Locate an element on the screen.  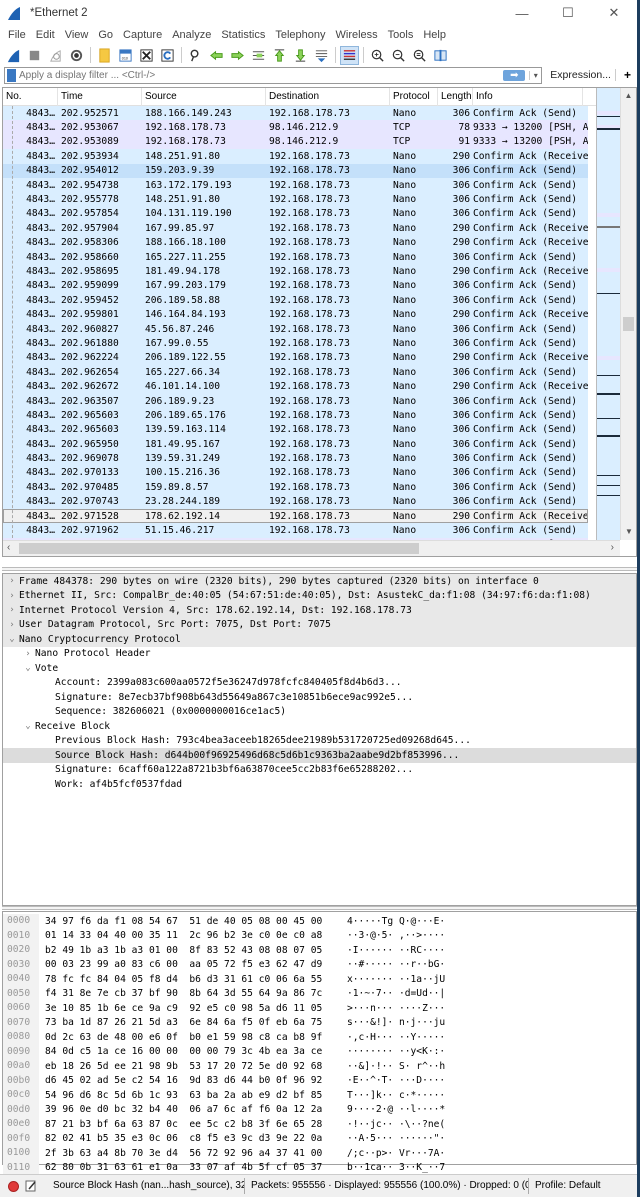
display-filter-field: ➡ ▾ is located at coordinates (273, 75).